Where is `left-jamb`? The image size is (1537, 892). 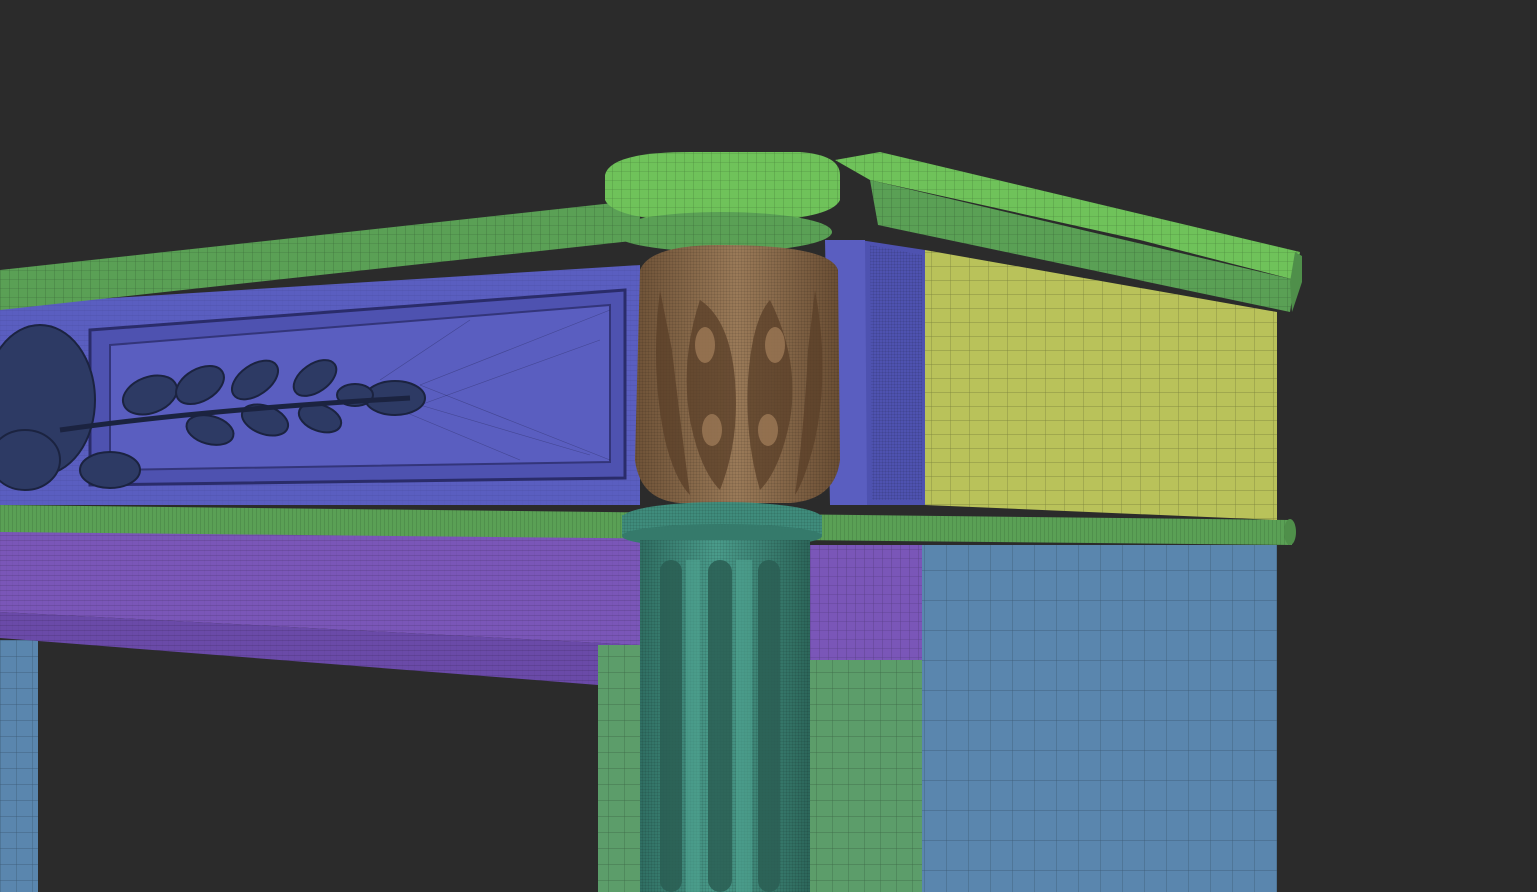 left-jamb is located at coordinates (19, 766).